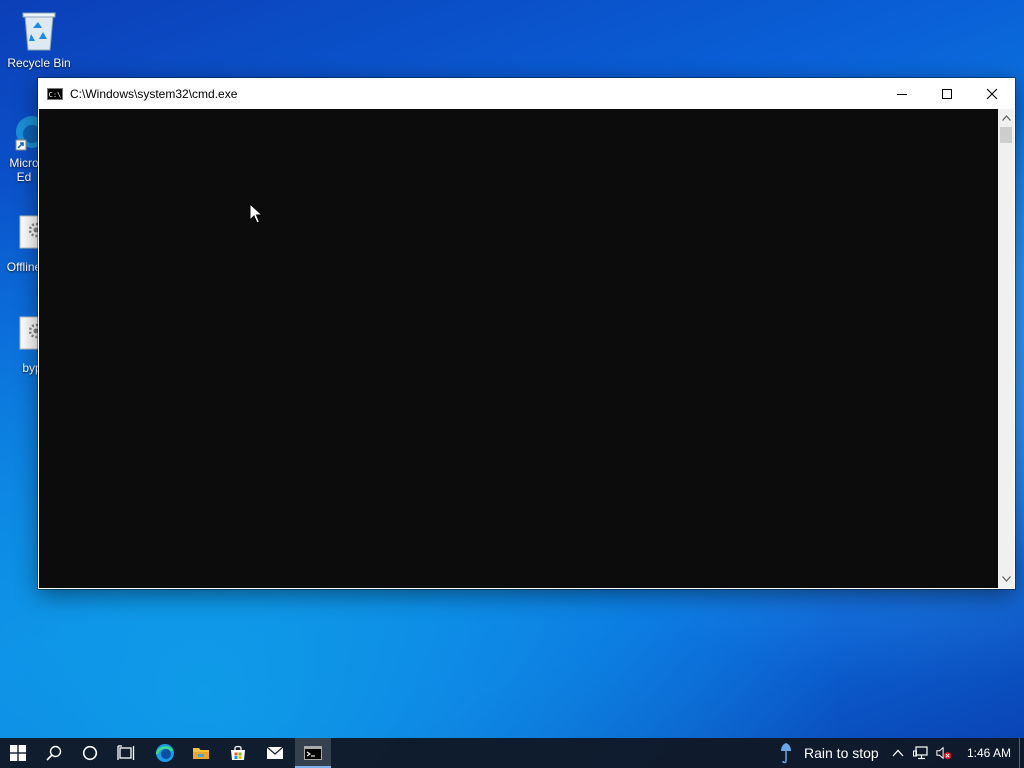  What do you see at coordinates (39, 30) in the screenshot?
I see `recycle-bin-icon` at bounding box center [39, 30].